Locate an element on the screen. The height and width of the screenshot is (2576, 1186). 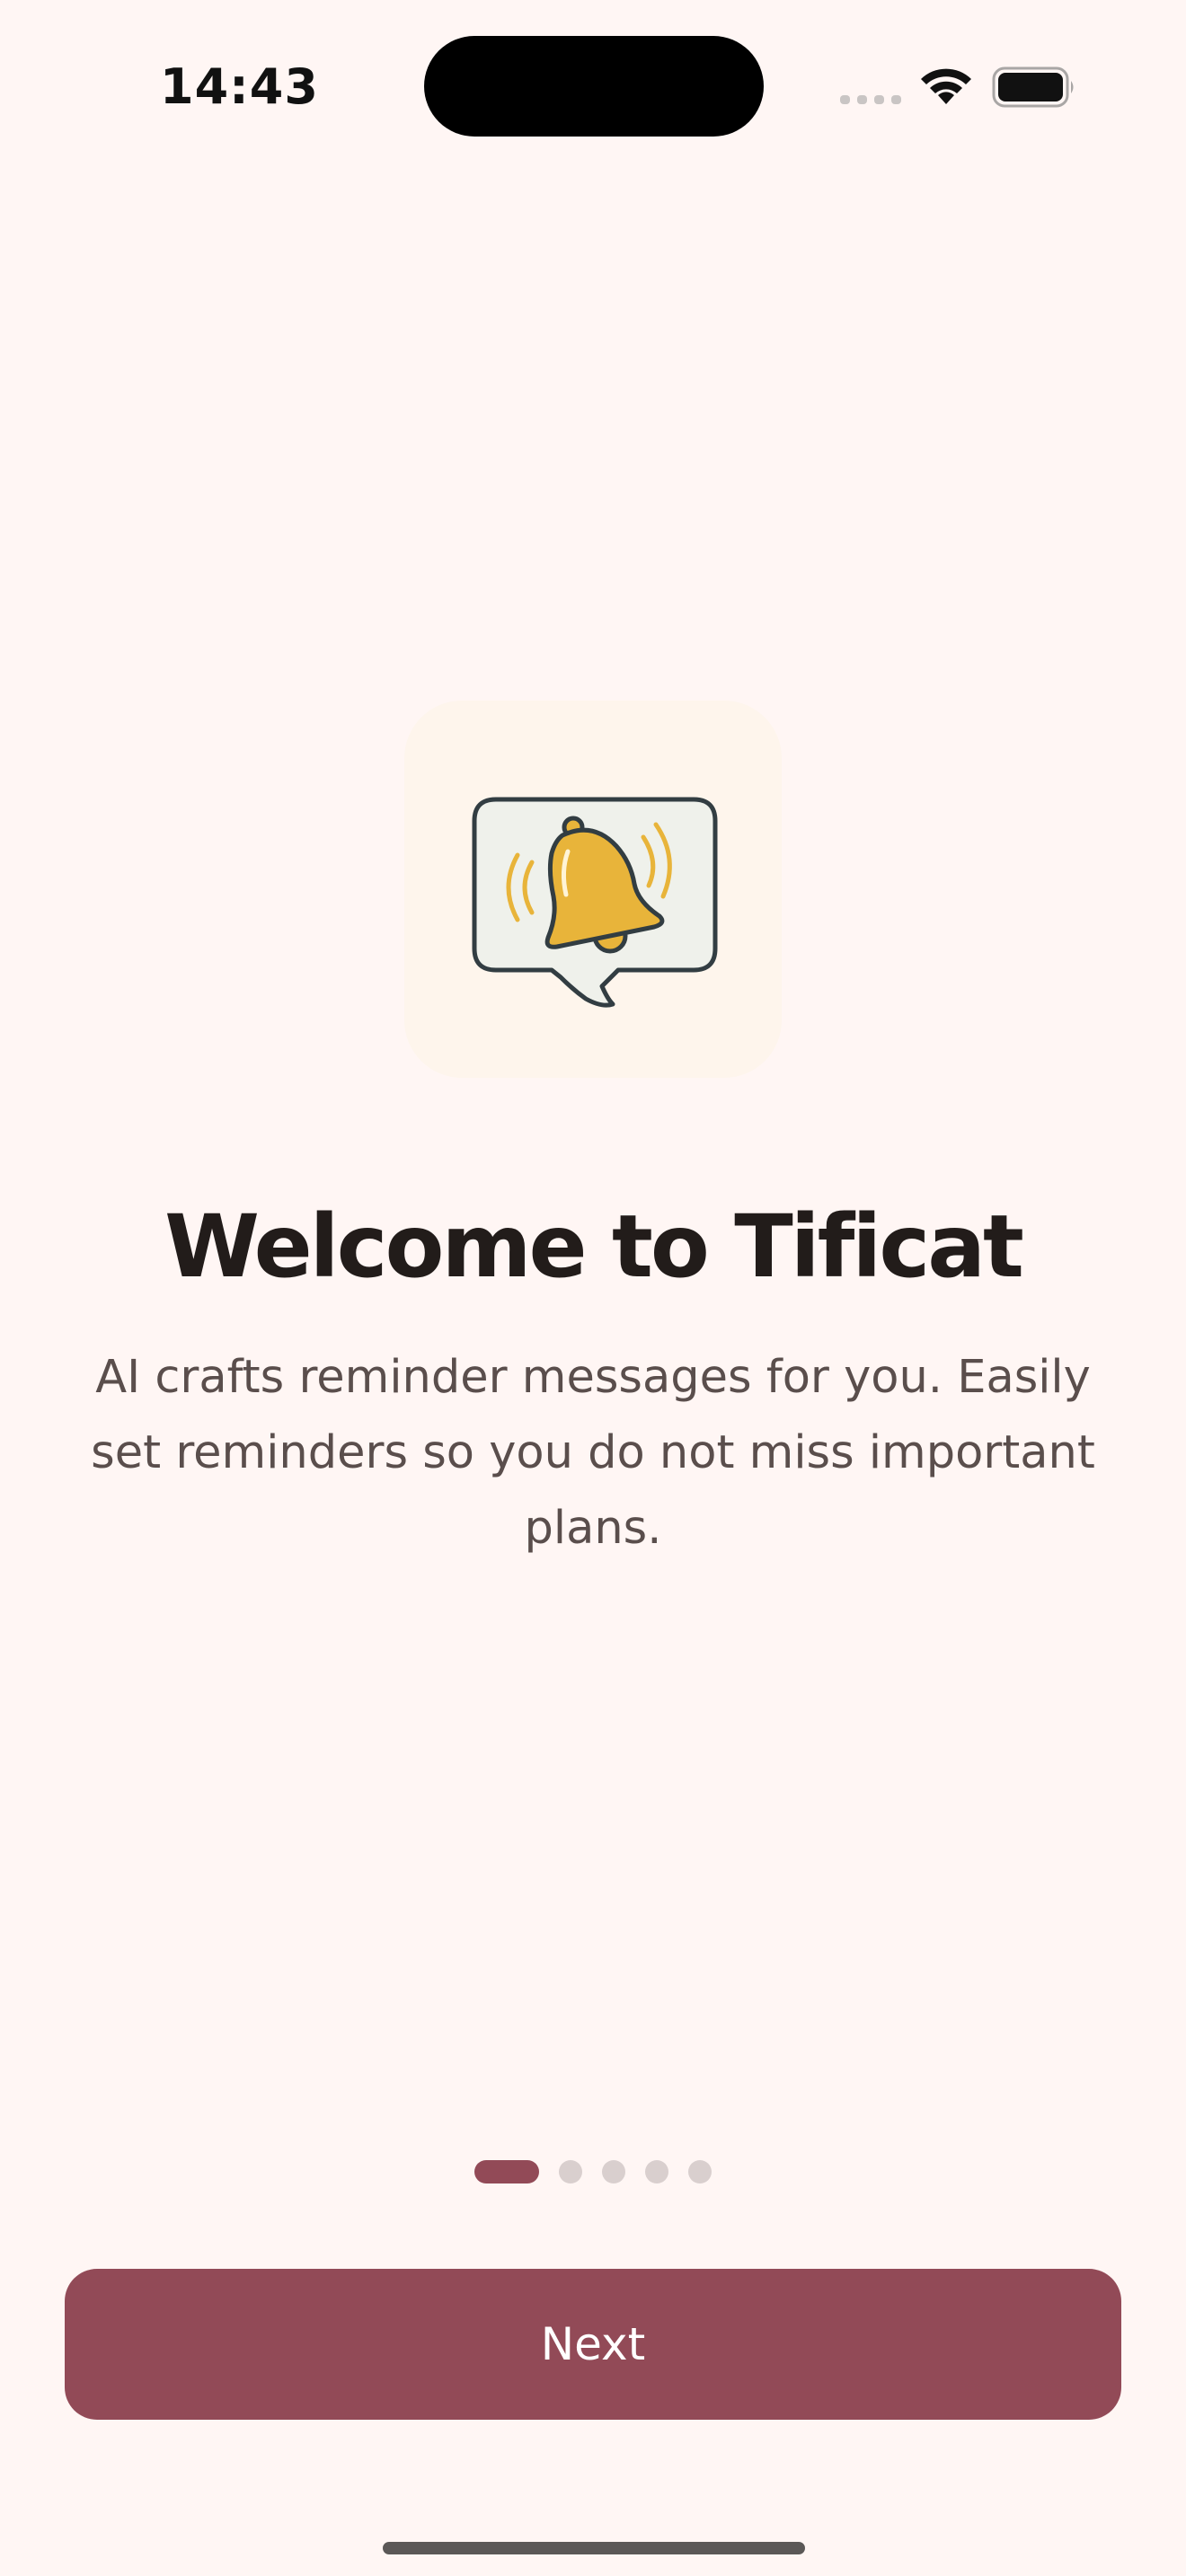
page-title: Welcome to Tificat is located at coordinates (594, 1246).